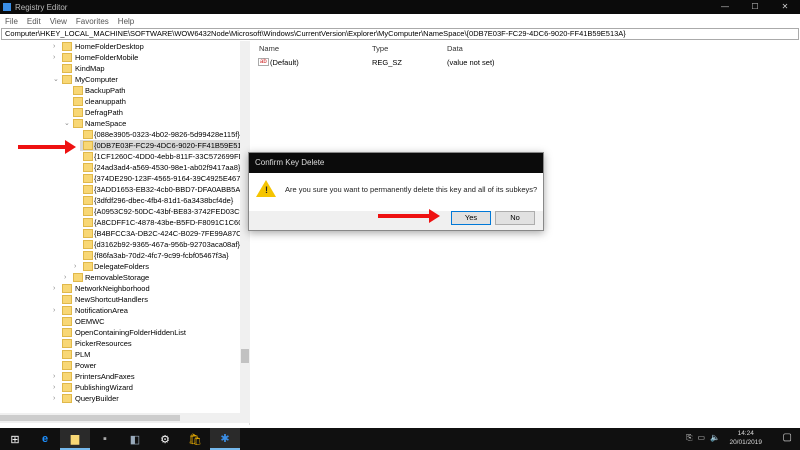 Image resolution: width=800 pixels, height=450 pixels. I want to click on file-explorer-icon: ▆, so click(75, 439).